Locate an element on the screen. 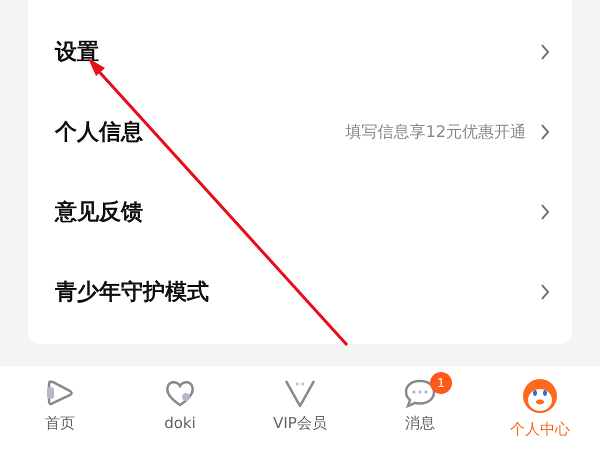 This screenshot has height=450, width=600. menu-label: 个人信息 is located at coordinates (99, 132).